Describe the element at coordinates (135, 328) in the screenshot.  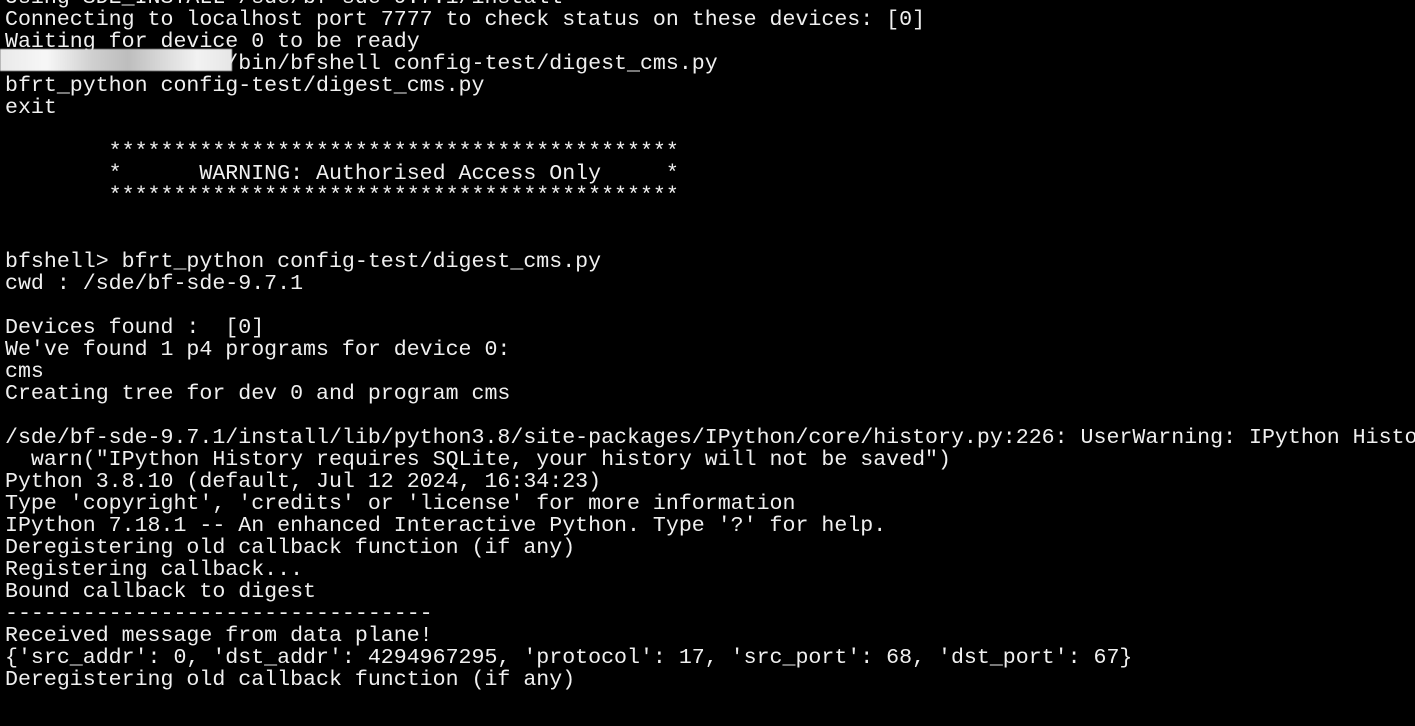
I see `terminal-line: Devices found : [0]` at that location.